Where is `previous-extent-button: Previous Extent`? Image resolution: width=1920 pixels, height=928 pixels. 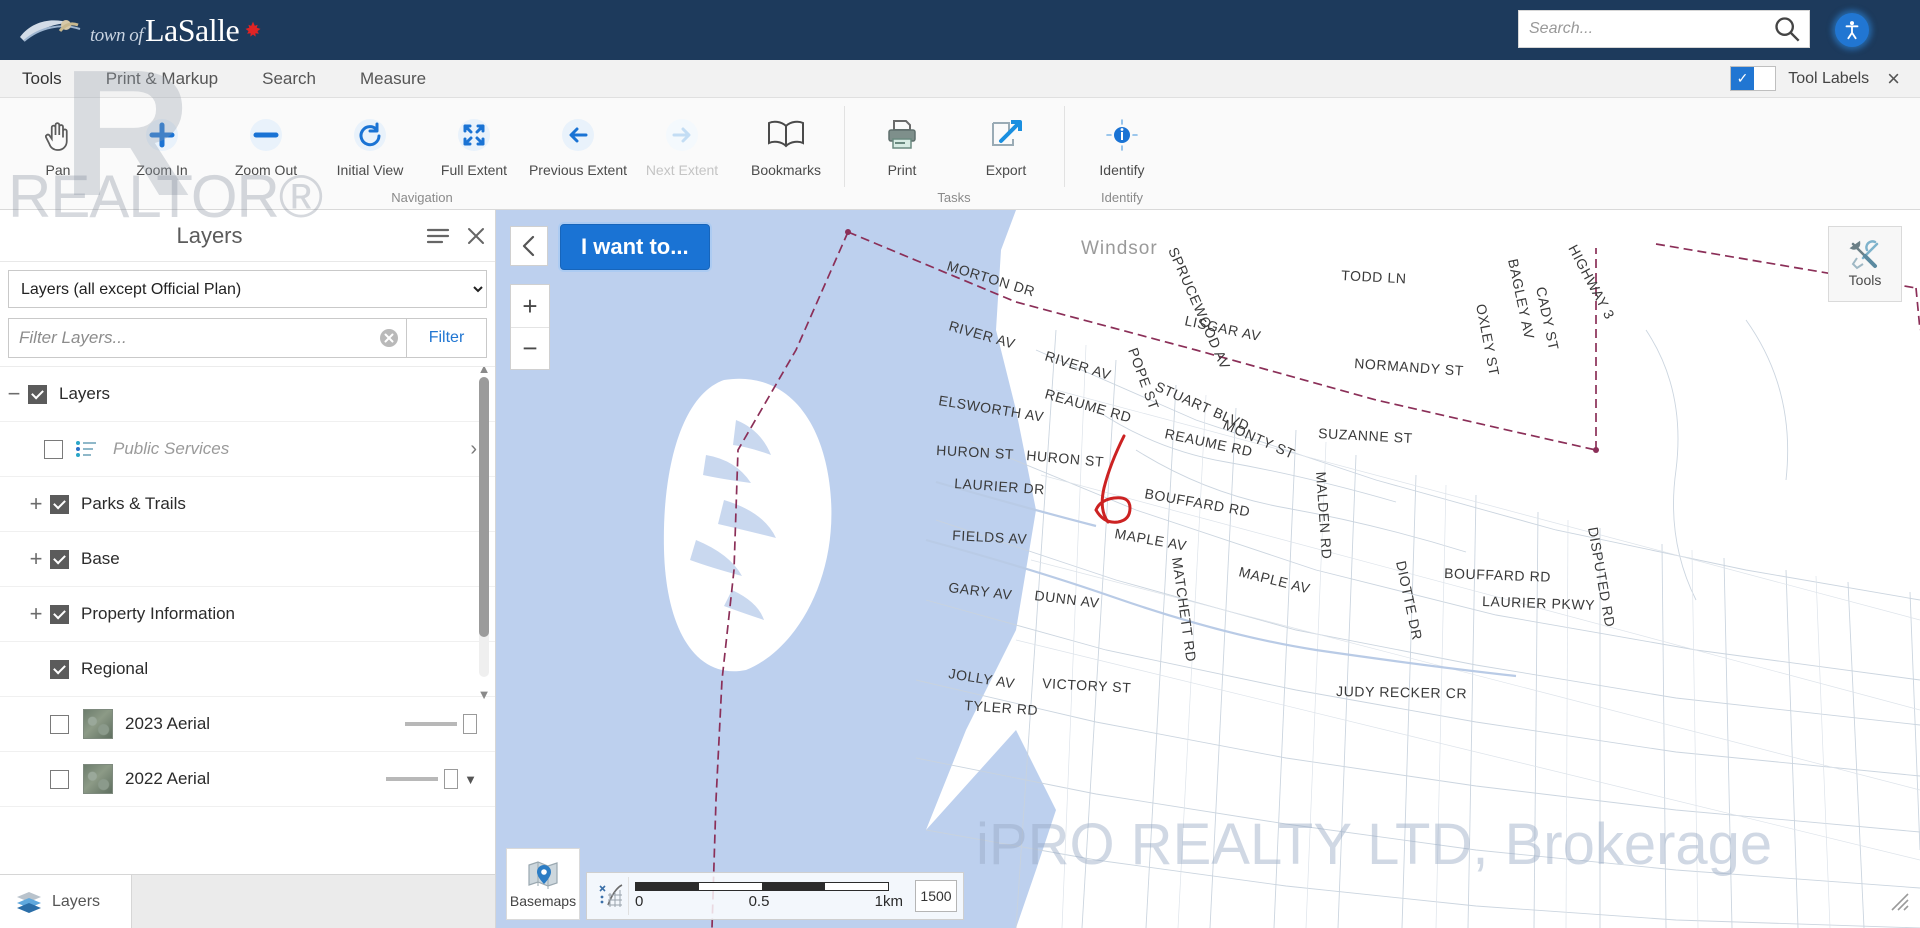 previous-extent-button: Previous Extent is located at coordinates (578, 141).